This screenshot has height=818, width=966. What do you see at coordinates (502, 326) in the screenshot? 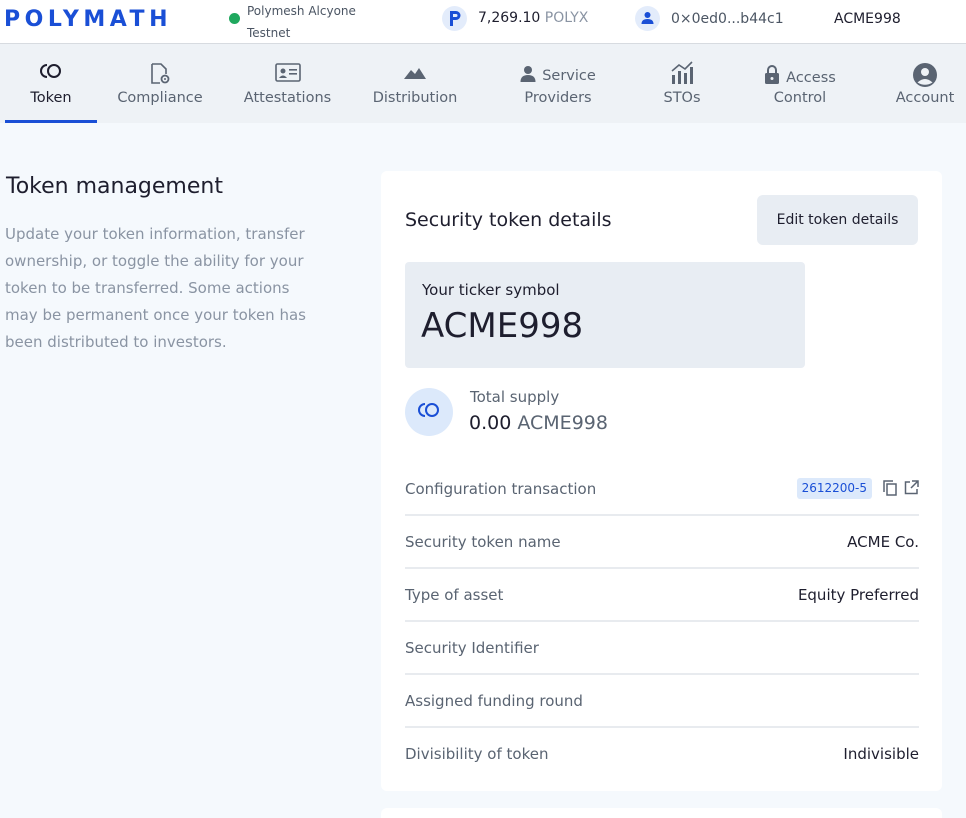
I see `ticker-symbol-value: ACME998` at bounding box center [502, 326].